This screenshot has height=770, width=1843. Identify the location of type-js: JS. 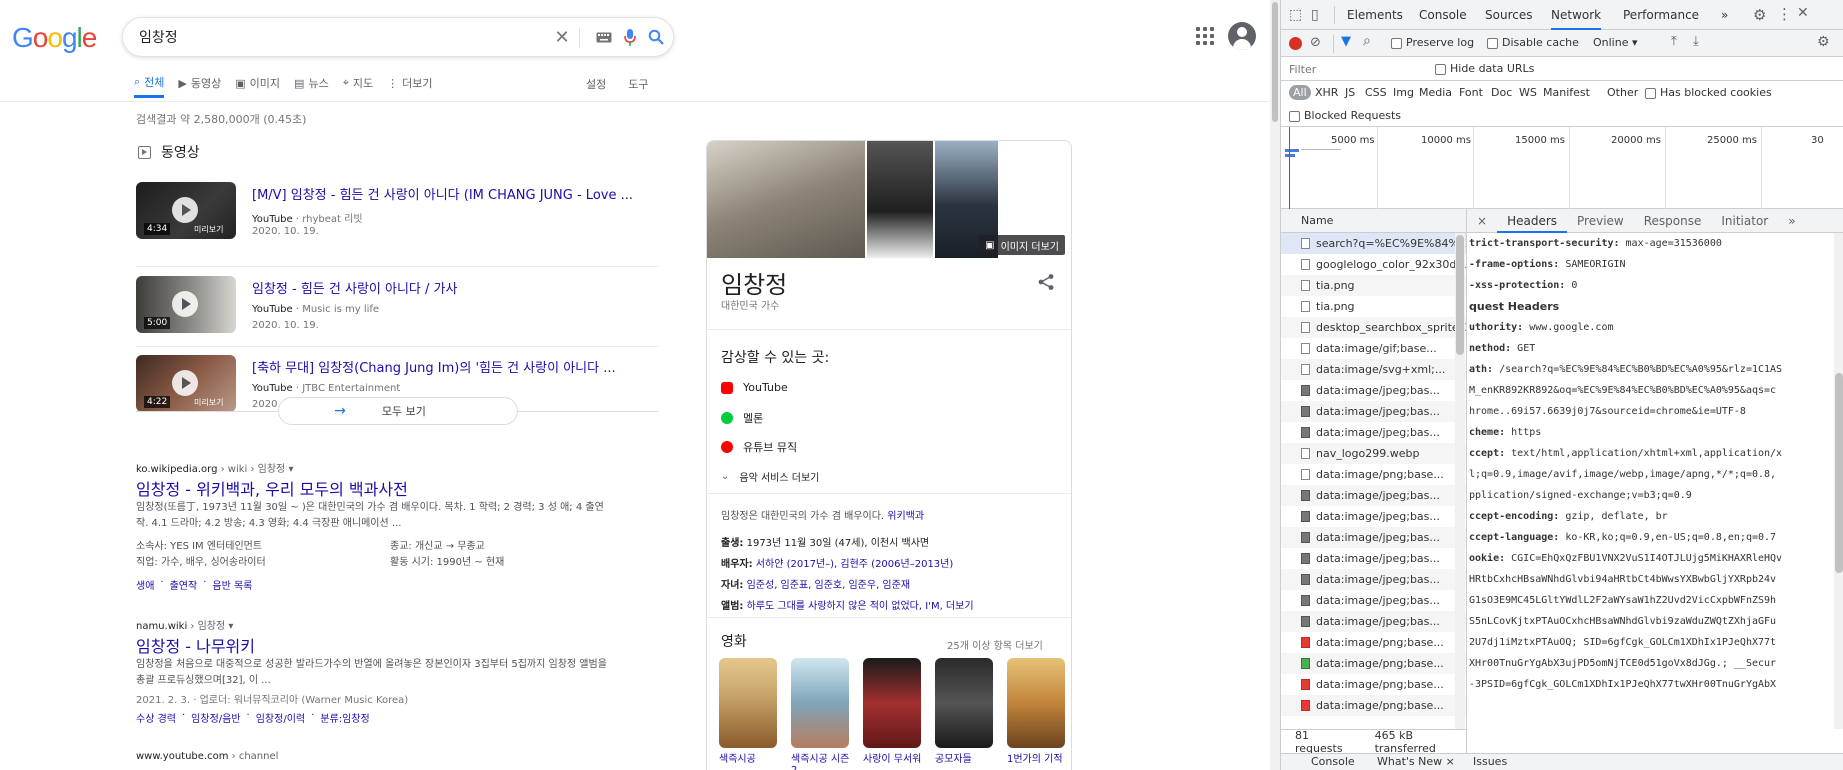
(1350, 92).